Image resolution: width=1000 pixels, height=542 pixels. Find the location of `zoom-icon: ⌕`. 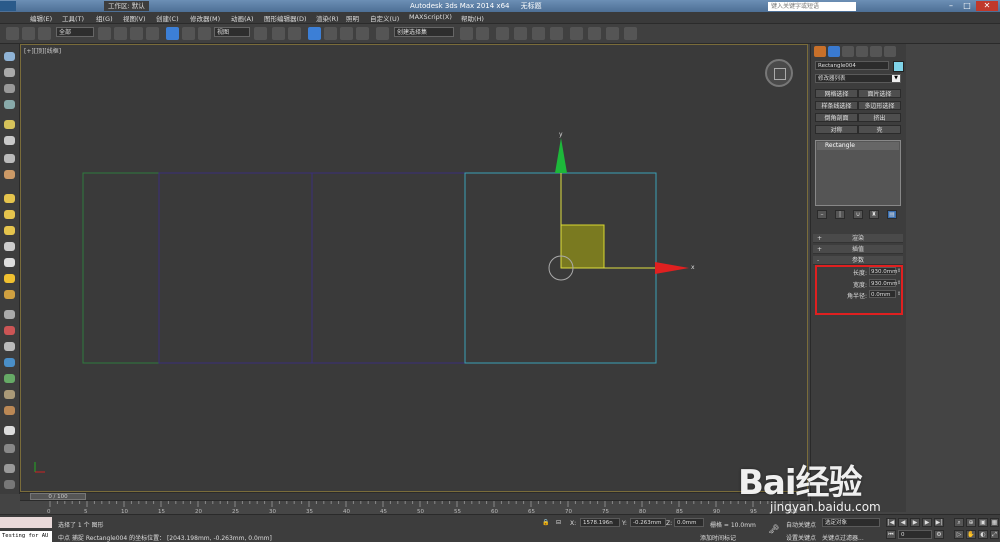

zoom-icon: ⌕ is located at coordinates (959, 522).